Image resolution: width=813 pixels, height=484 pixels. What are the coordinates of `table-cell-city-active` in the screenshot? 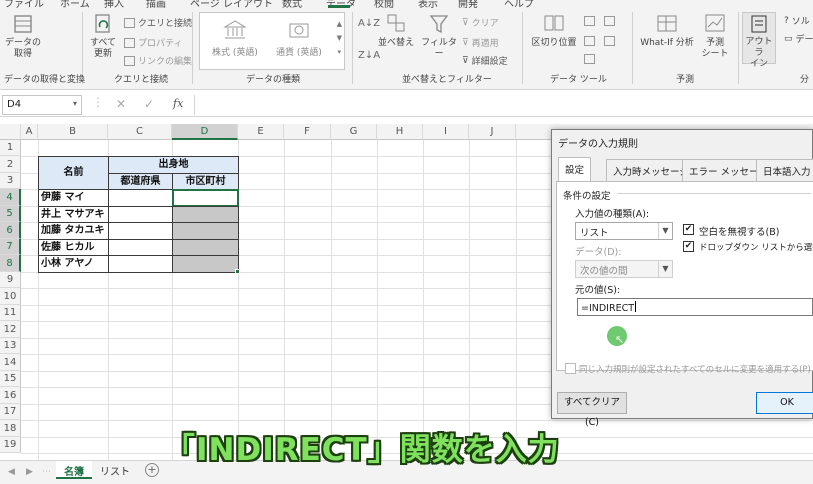 It's located at (205, 198).